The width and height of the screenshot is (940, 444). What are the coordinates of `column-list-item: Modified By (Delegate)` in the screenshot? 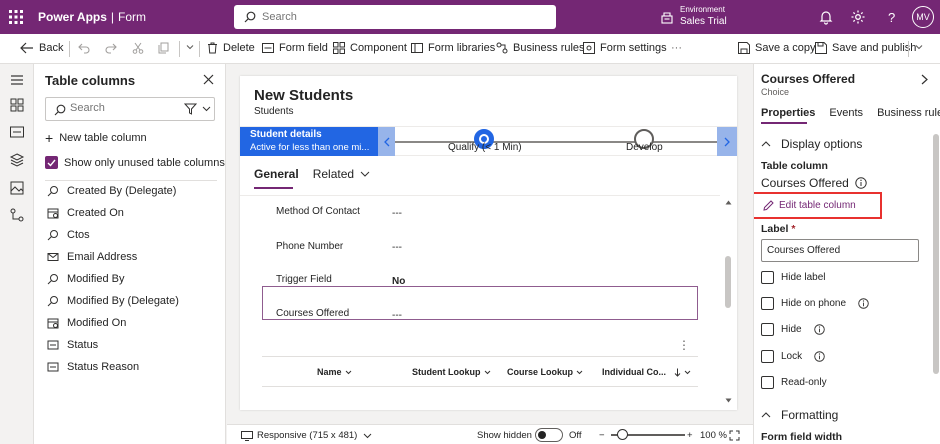 It's located at (113, 301).